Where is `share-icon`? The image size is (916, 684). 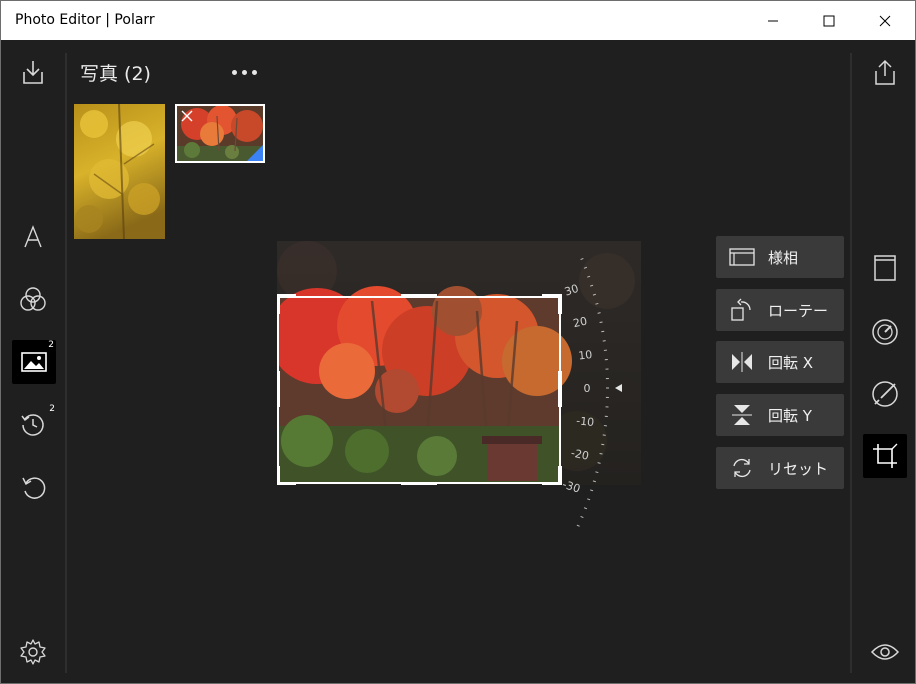 share-icon is located at coordinates (885, 72).